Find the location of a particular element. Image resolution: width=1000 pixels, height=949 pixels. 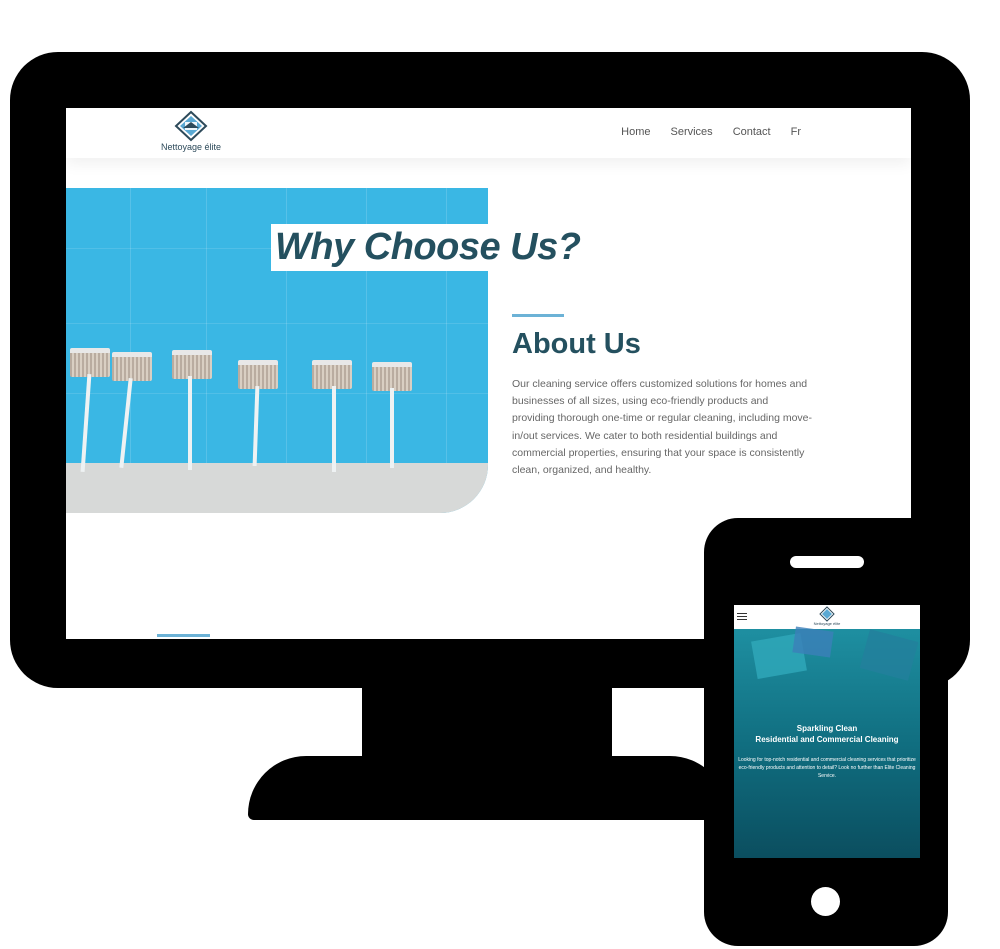

about-heading: About Us is located at coordinates (576, 344).